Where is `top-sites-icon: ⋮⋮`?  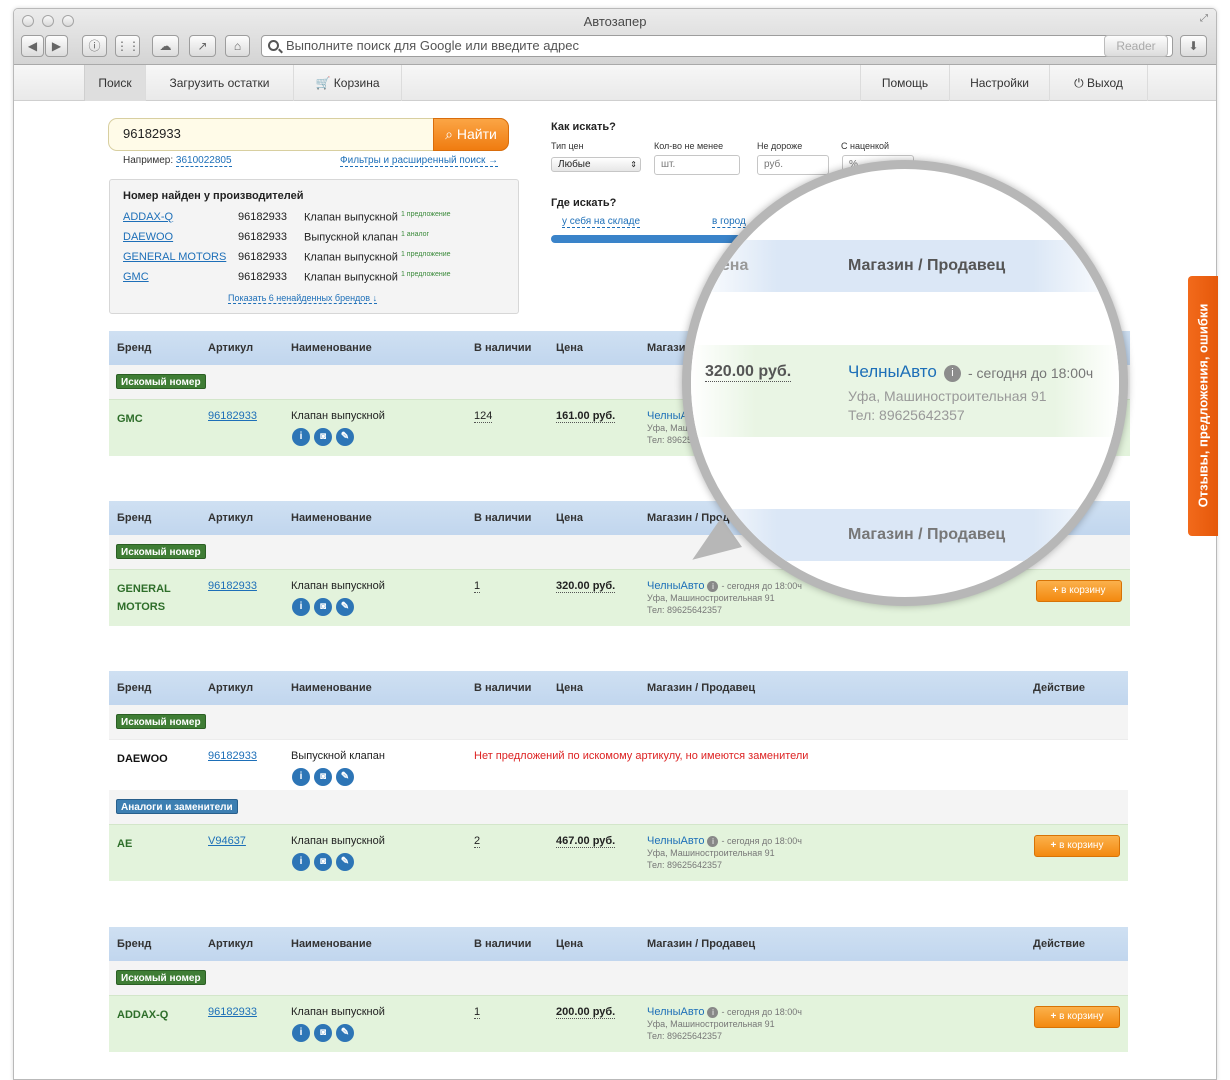 top-sites-icon: ⋮⋮ is located at coordinates (127, 46).